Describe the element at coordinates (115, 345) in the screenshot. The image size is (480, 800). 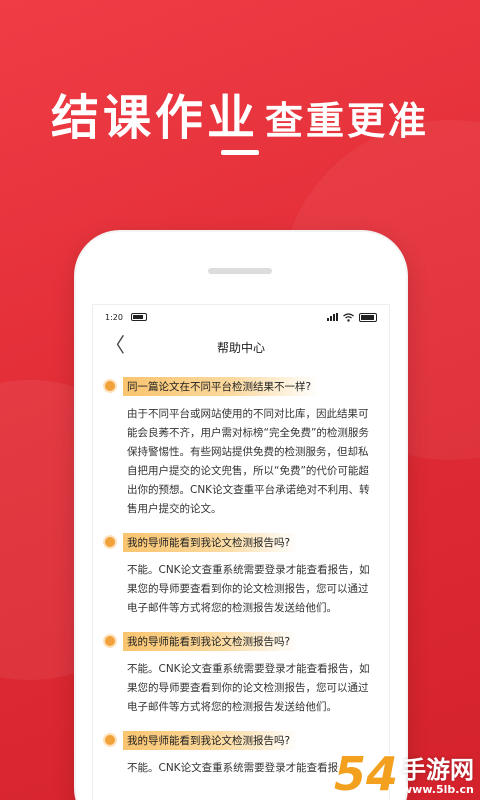
I see `back-icon: 〈` at that location.